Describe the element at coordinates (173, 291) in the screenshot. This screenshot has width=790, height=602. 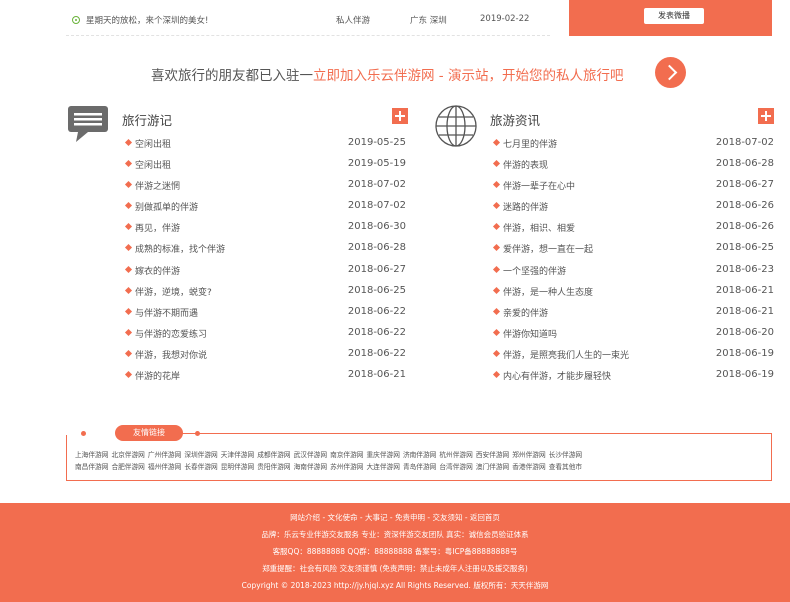
I see `list-item-title: 伴游，逆境，蜕变?` at that location.